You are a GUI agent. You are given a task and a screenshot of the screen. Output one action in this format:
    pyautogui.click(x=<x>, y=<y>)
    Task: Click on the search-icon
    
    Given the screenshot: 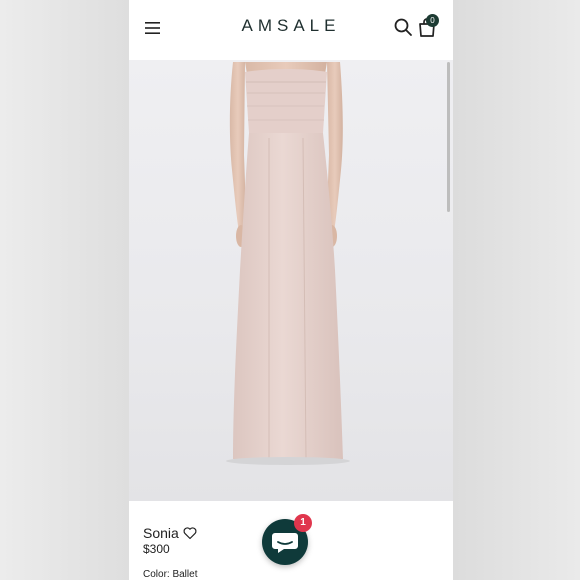 What is the action you would take?
    pyautogui.click(x=403, y=27)
    